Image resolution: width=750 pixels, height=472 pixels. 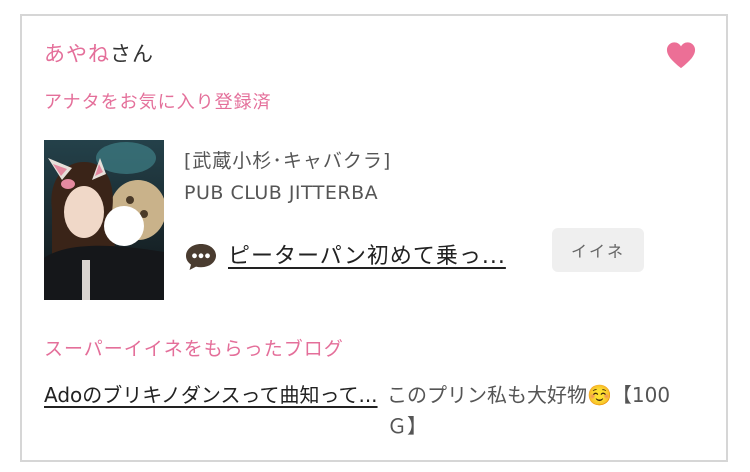 What do you see at coordinates (681, 55) in the screenshot?
I see `heart-icon` at bounding box center [681, 55].